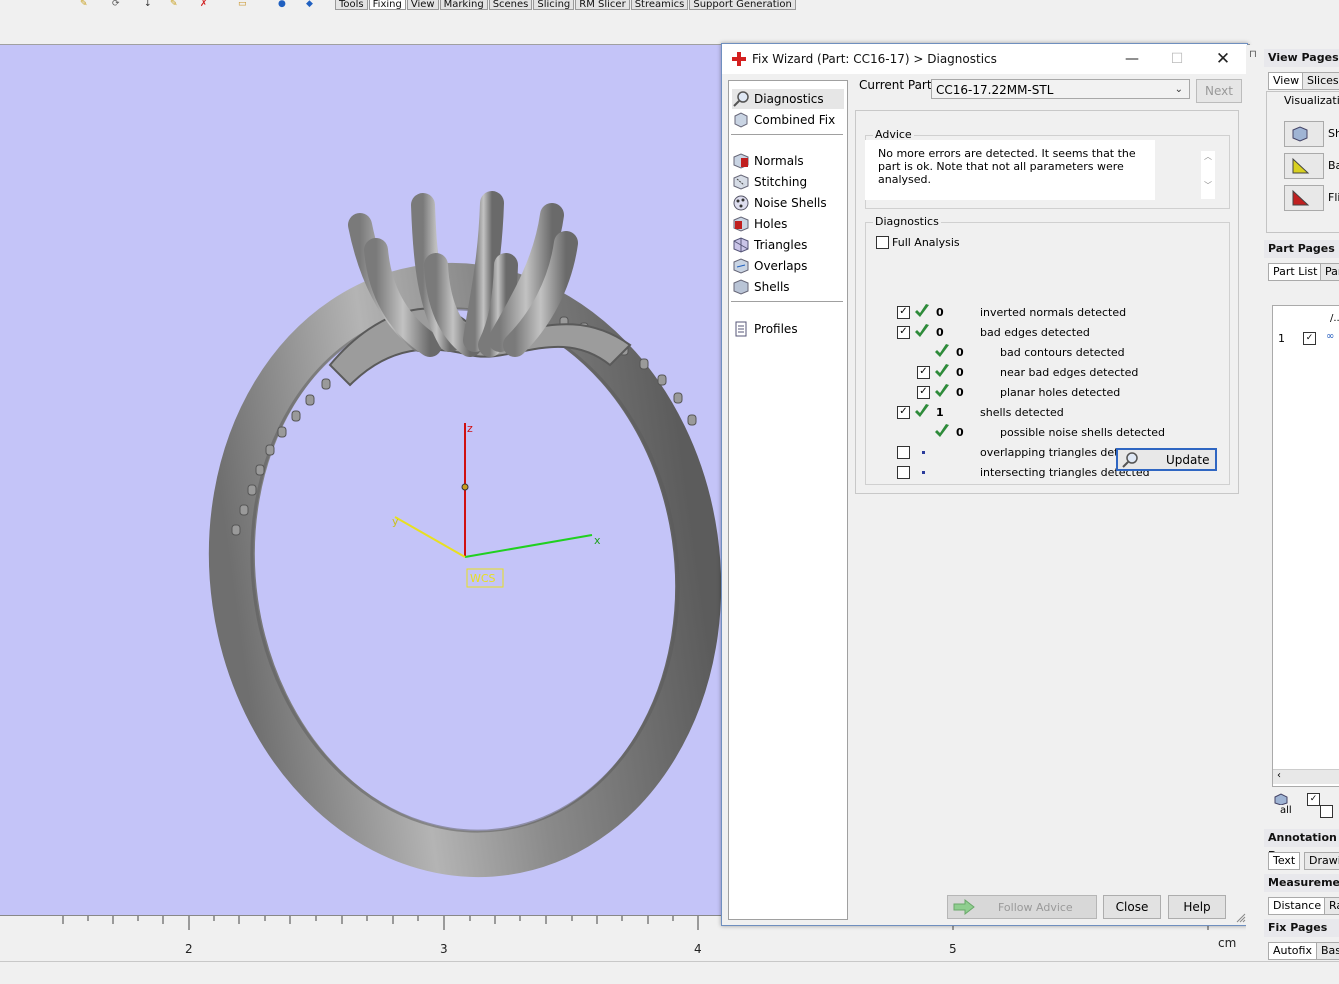 The width and height of the screenshot is (1339, 984). What do you see at coordinates (1295, 272) in the screenshot?
I see `tab-part-list: Part List` at bounding box center [1295, 272].